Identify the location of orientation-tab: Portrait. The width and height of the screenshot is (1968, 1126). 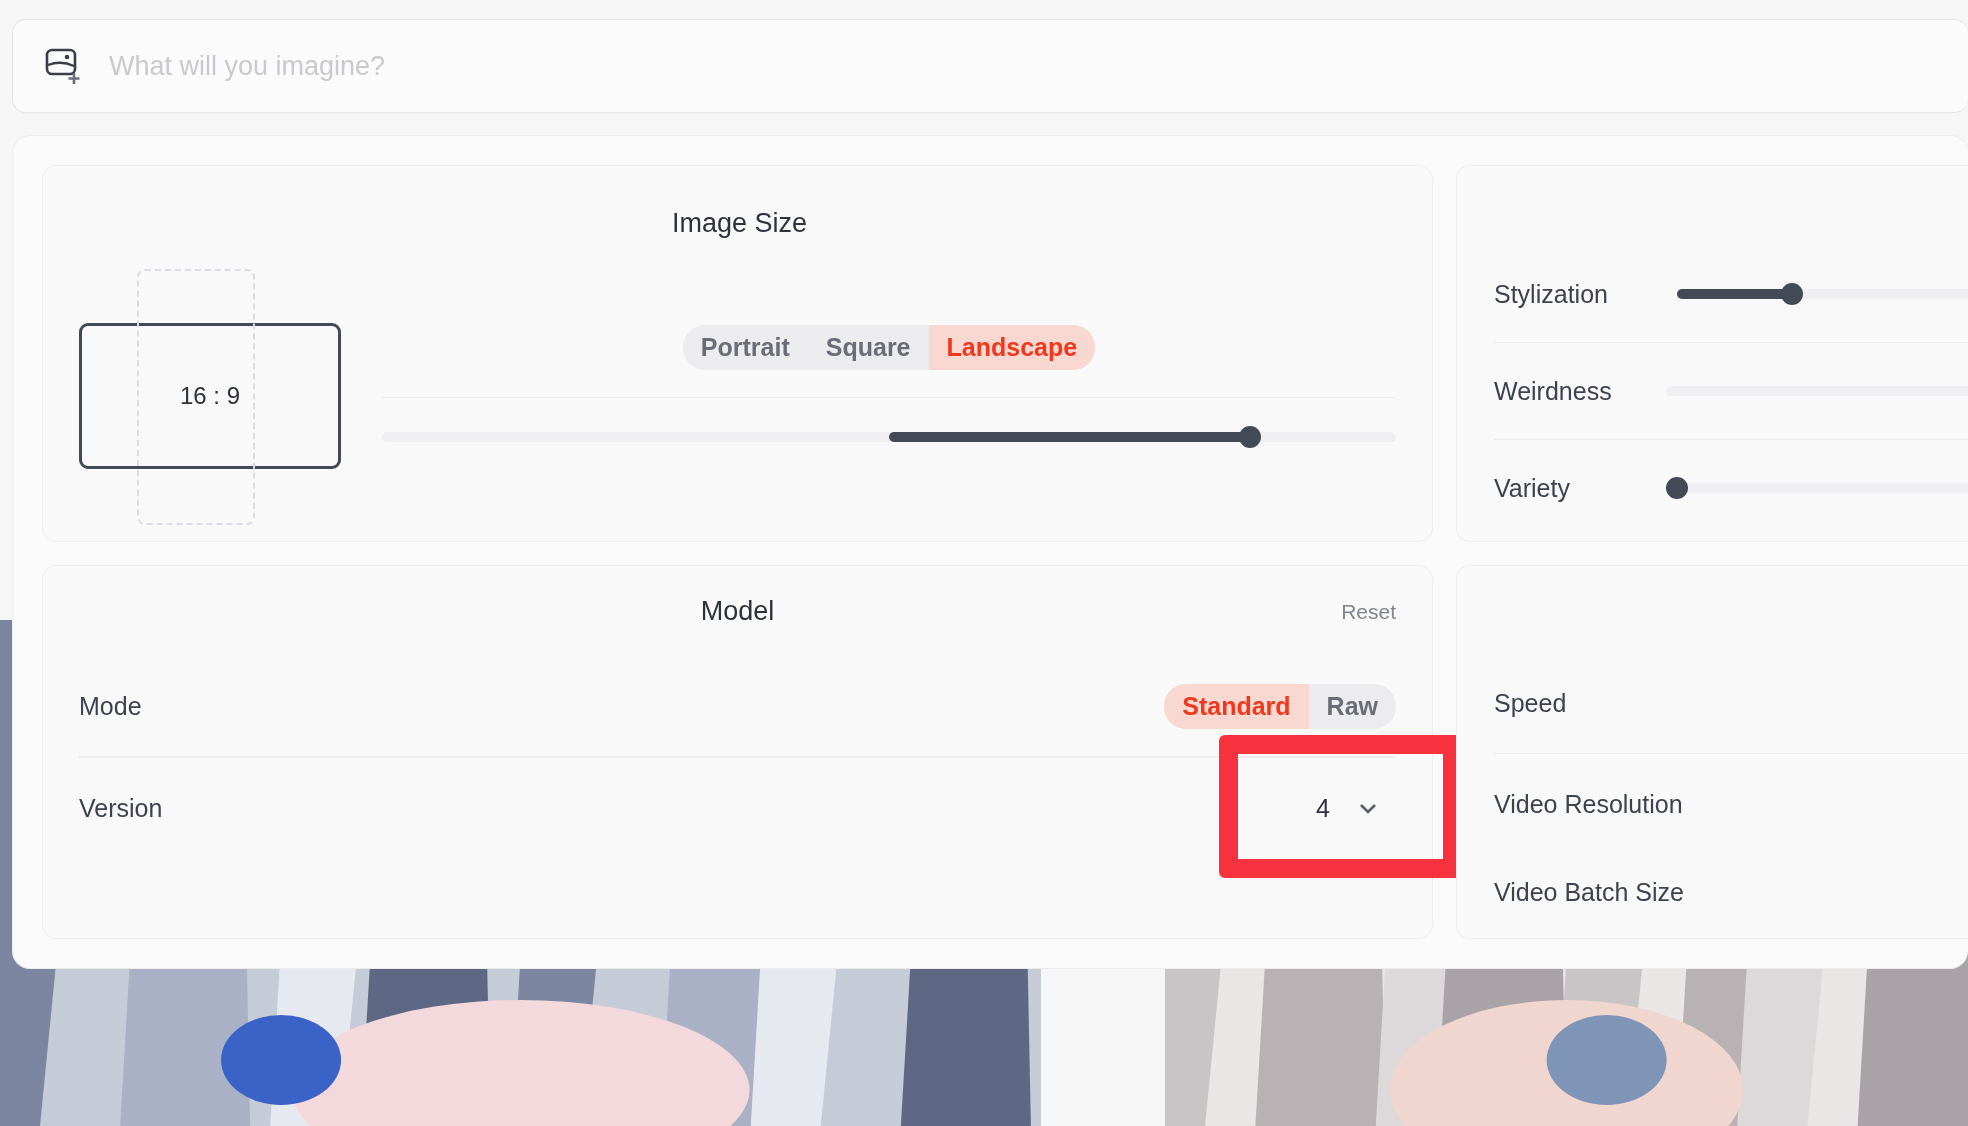
(745, 347).